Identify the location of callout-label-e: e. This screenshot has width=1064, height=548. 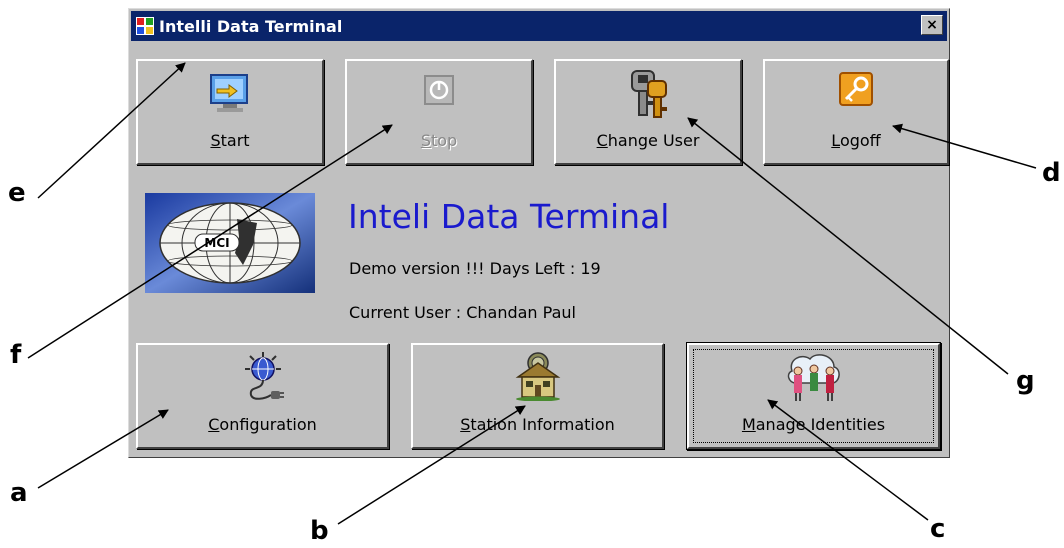
(17, 193).